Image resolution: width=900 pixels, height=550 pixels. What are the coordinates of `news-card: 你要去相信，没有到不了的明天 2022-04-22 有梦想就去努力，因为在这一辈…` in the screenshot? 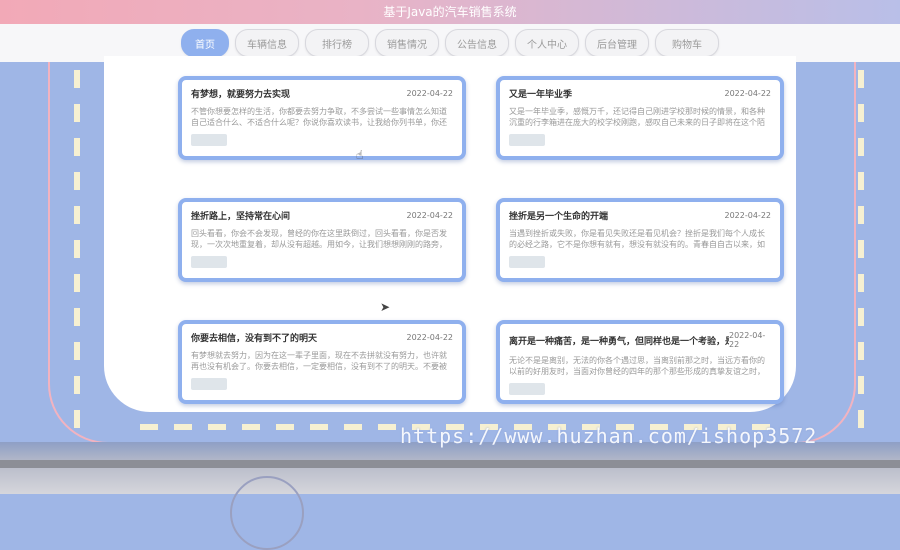 It's located at (322, 362).